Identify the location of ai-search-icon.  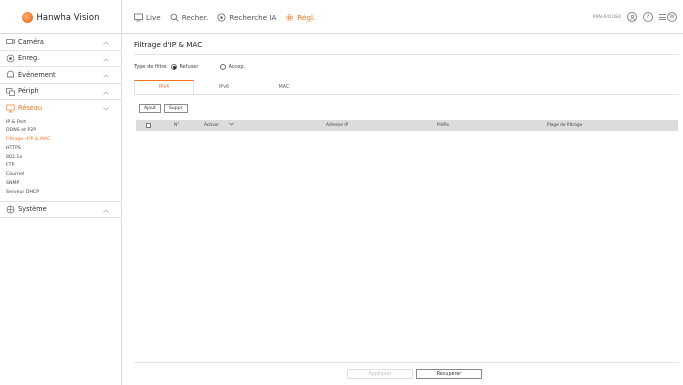
(221, 17).